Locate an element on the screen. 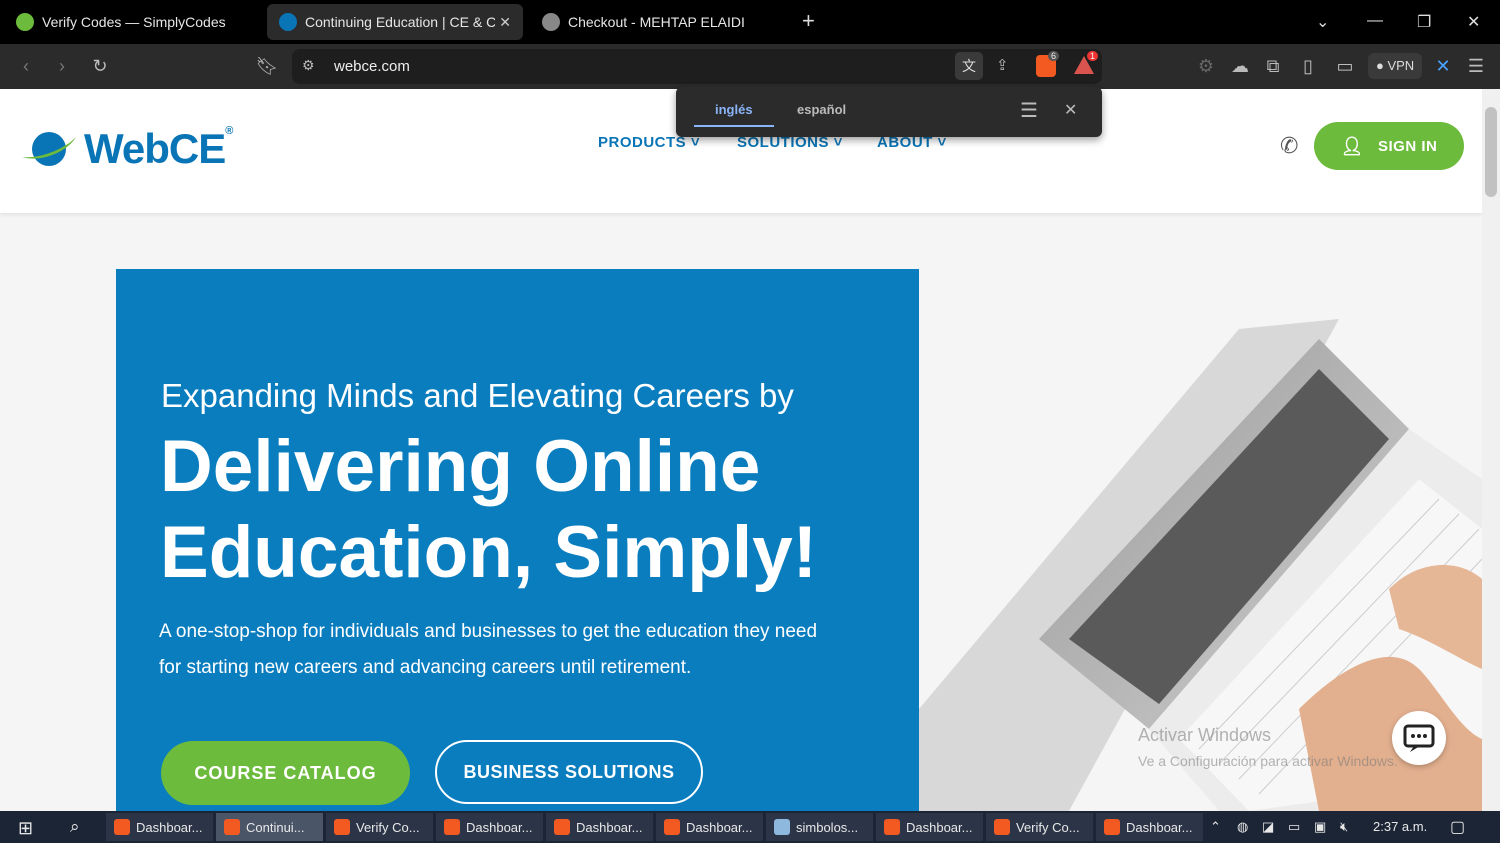 The width and height of the screenshot is (1500, 843). windows-activation-watermark: Activar Windows is located at coordinates (1205, 735).